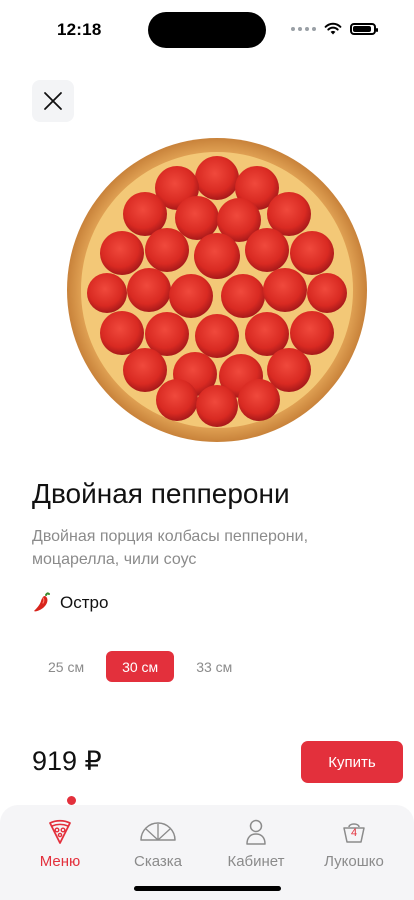 The width and height of the screenshot is (414, 900). I want to click on close-button, so click(53, 101).